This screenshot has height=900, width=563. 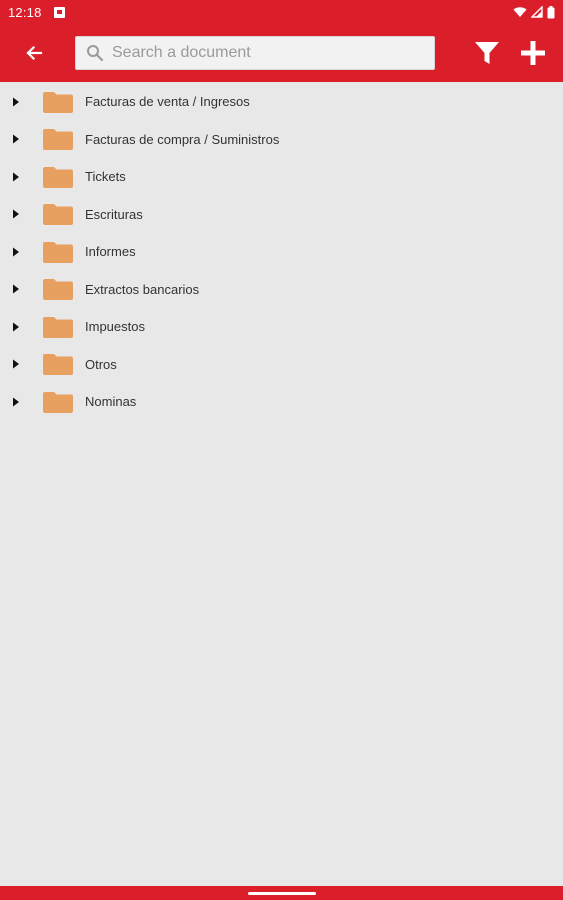 I want to click on app-bar, so click(x=281, y=53).